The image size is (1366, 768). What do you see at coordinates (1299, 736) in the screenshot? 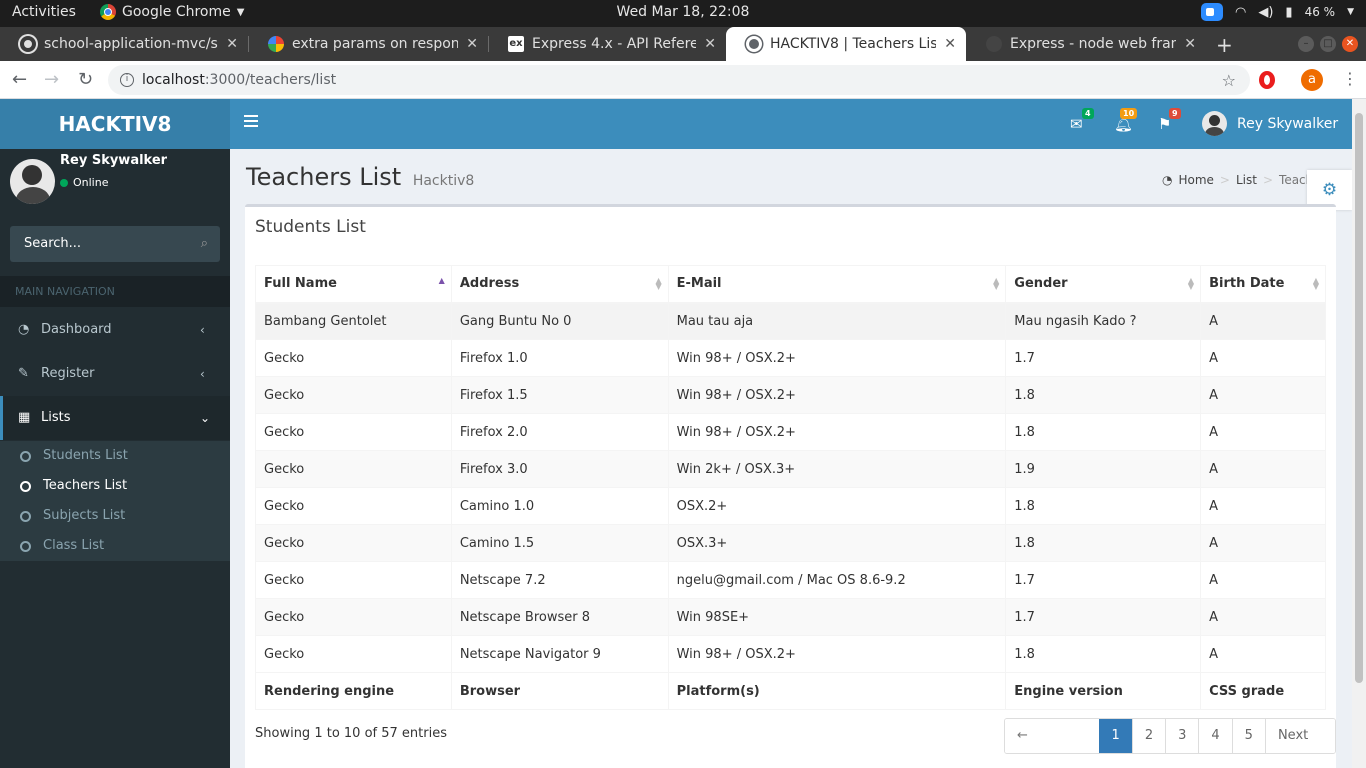
I see `next-page-button: Next →` at bounding box center [1299, 736].